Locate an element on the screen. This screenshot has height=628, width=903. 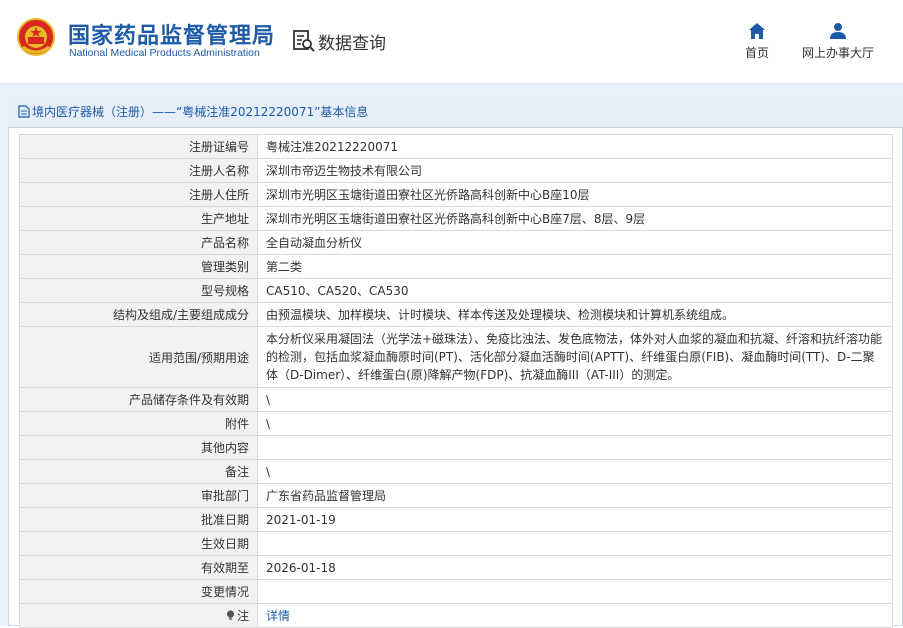
field-label: 批准日期 is located at coordinates (138, 519).